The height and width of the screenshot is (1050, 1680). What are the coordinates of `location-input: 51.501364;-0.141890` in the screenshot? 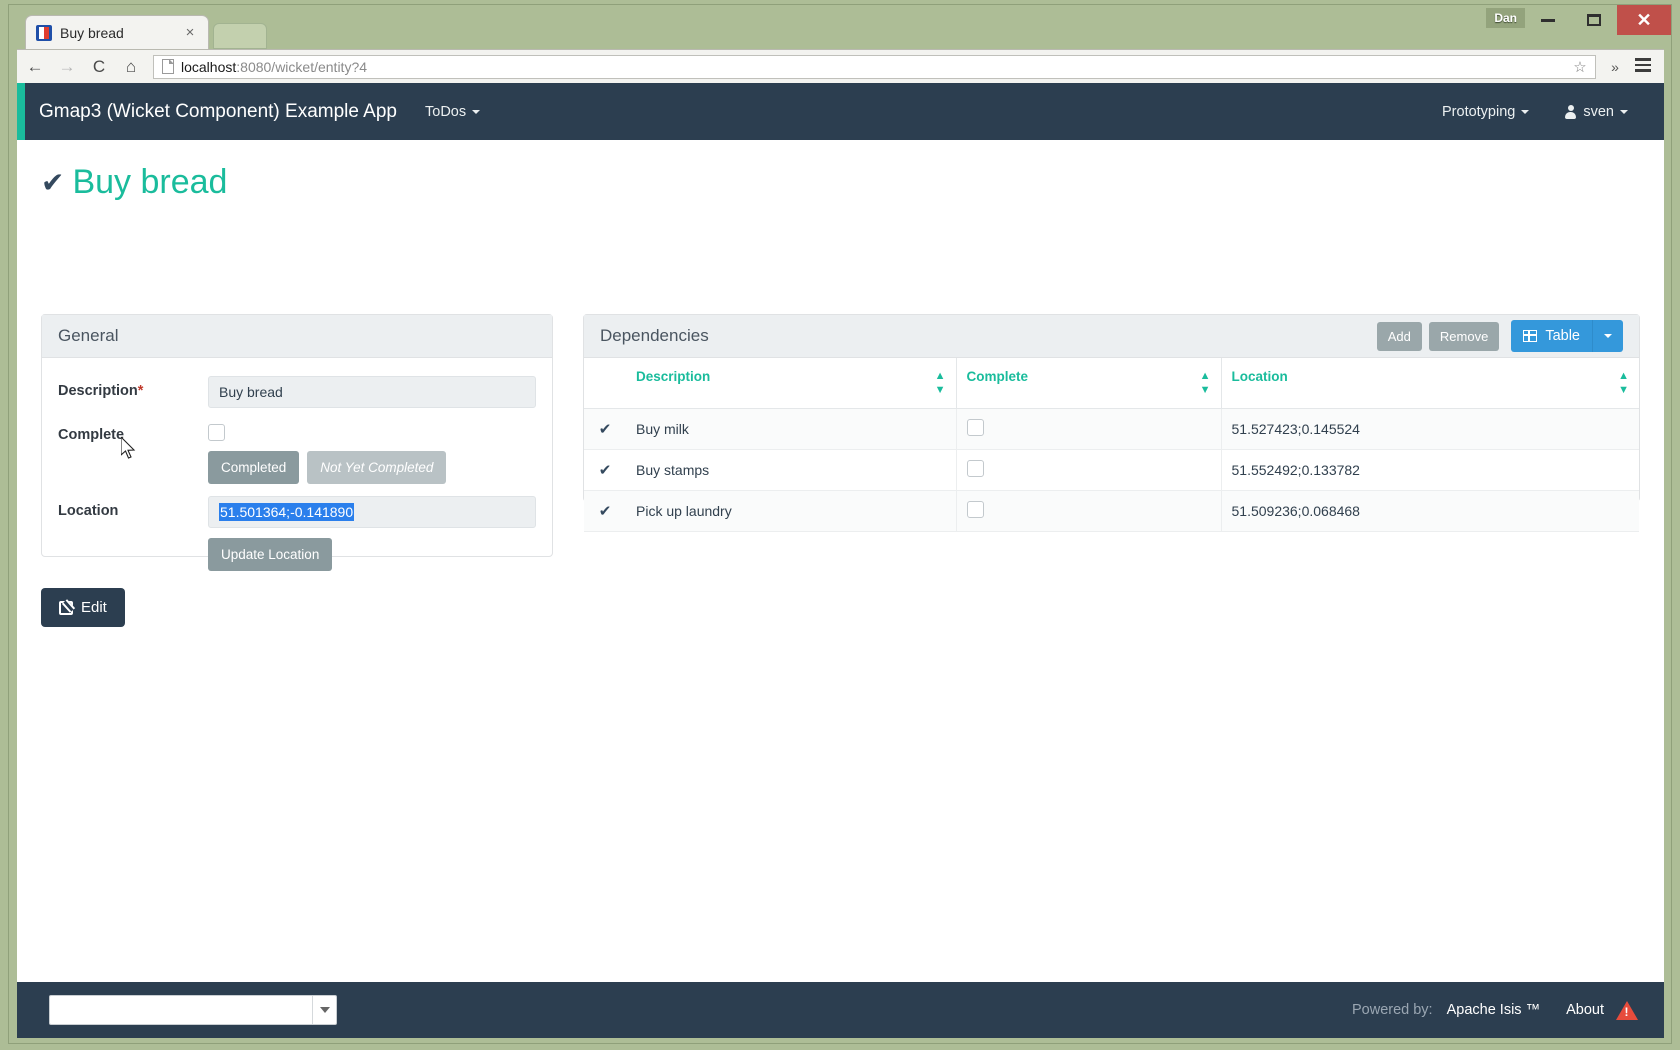 It's located at (372, 512).